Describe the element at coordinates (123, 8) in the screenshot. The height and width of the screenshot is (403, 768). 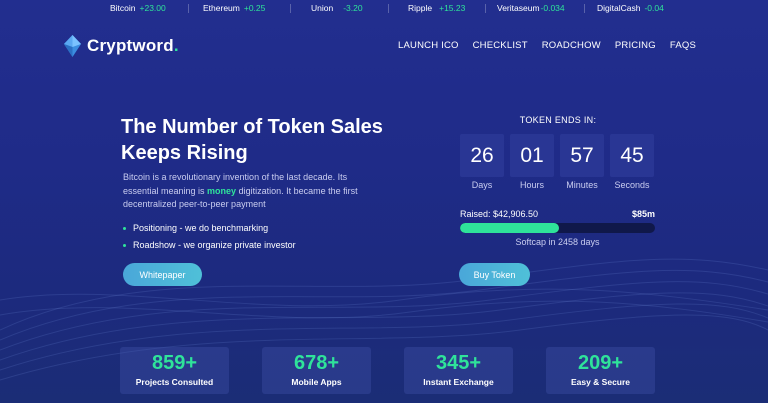
I see `ticker-name: Bitcoin` at that location.